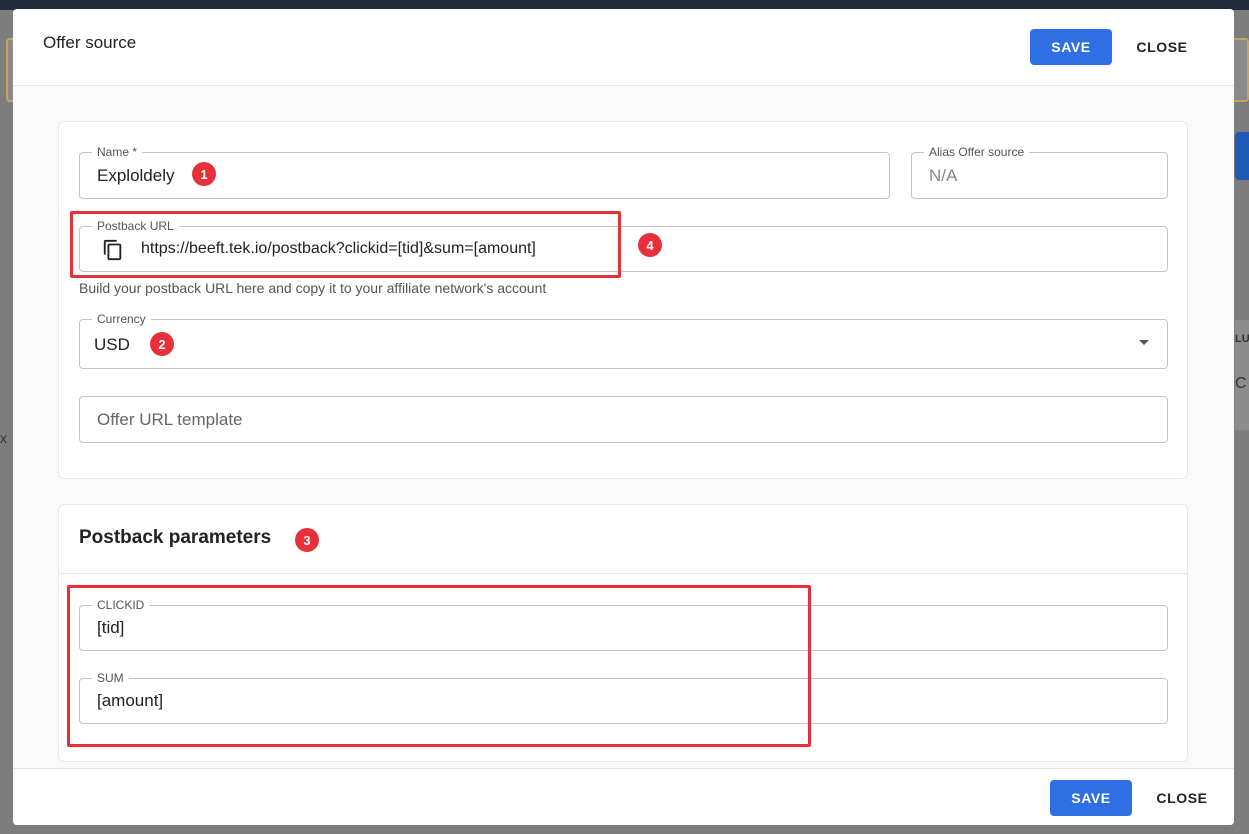 The height and width of the screenshot is (834, 1249). I want to click on annotation-badge-4: 4, so click(650, 245).